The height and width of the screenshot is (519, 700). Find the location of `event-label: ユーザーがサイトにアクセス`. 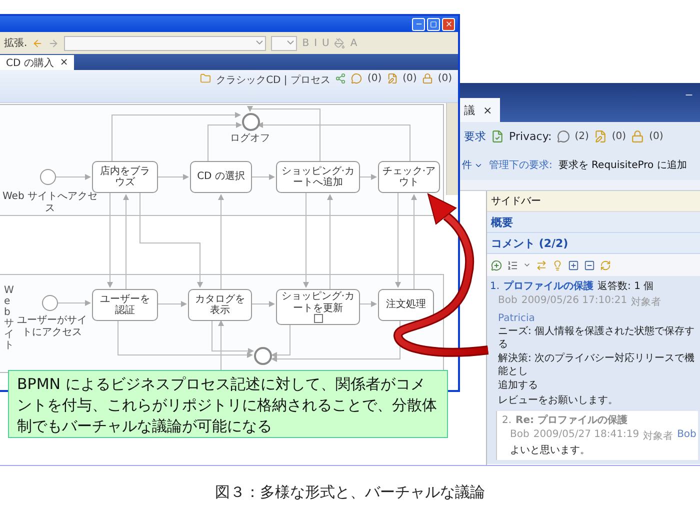

event-label: ユーザーがサイトにアクセス is located at coordinates (52, 326).